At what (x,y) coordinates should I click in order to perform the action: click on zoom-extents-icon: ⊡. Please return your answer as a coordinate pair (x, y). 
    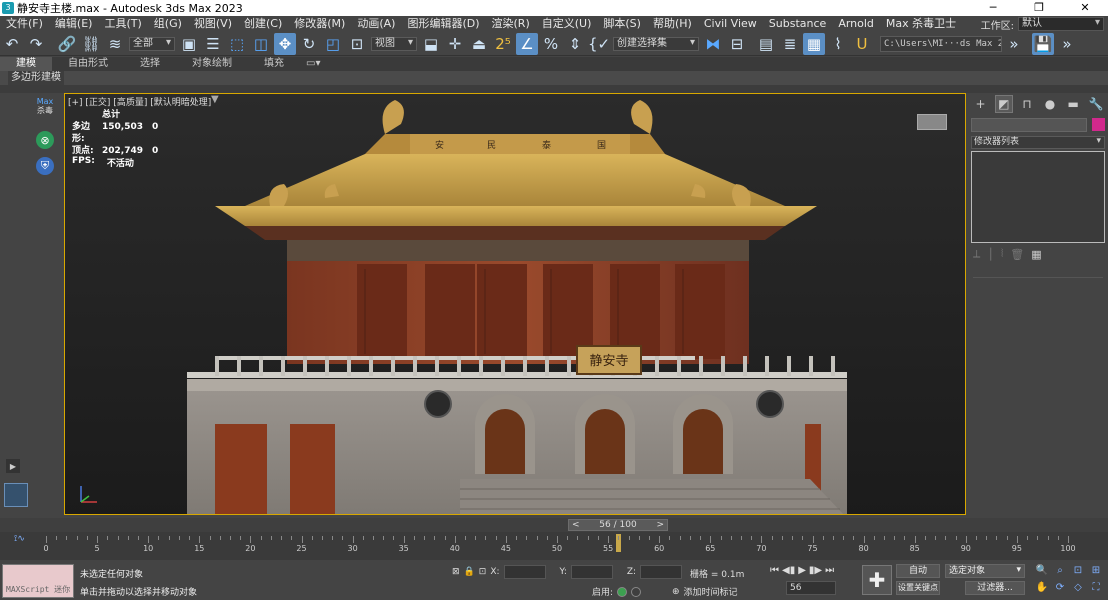
    Looking at the image, I should click on (1078, 570).